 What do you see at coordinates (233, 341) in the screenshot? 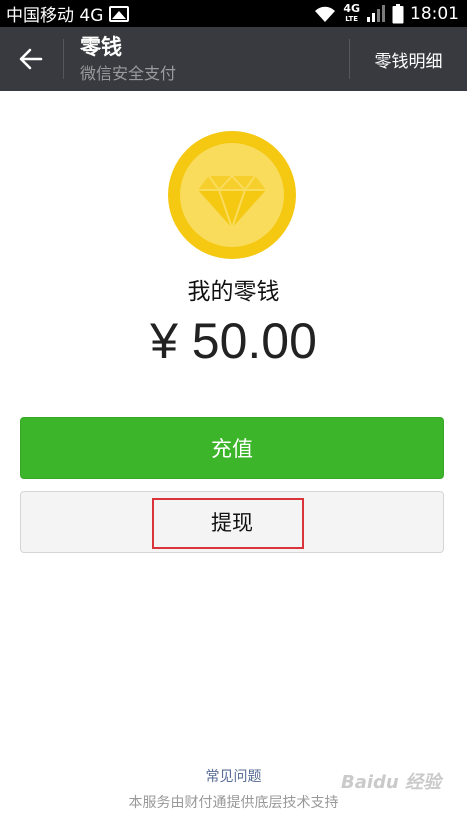
I see `wallet-balance: ¥ 50.00` at bounding box center [233, 341].